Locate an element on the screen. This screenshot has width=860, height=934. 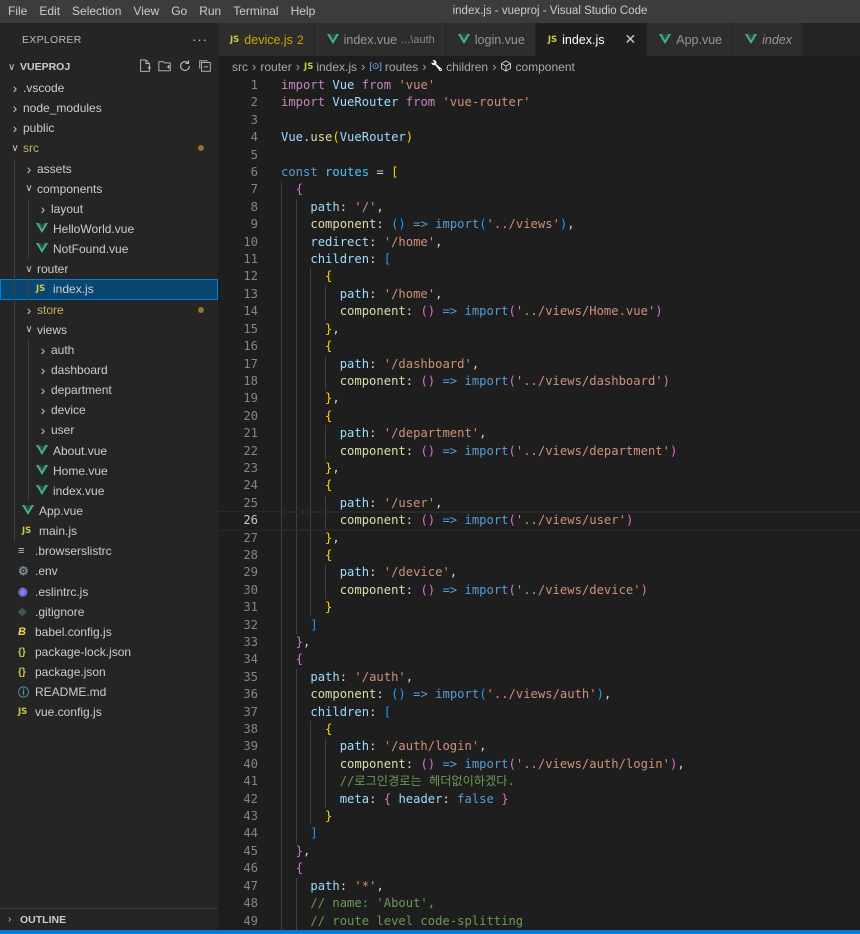
tree-item-vue-config-js: JS vue.config.js is located at coordinates (109, 712).